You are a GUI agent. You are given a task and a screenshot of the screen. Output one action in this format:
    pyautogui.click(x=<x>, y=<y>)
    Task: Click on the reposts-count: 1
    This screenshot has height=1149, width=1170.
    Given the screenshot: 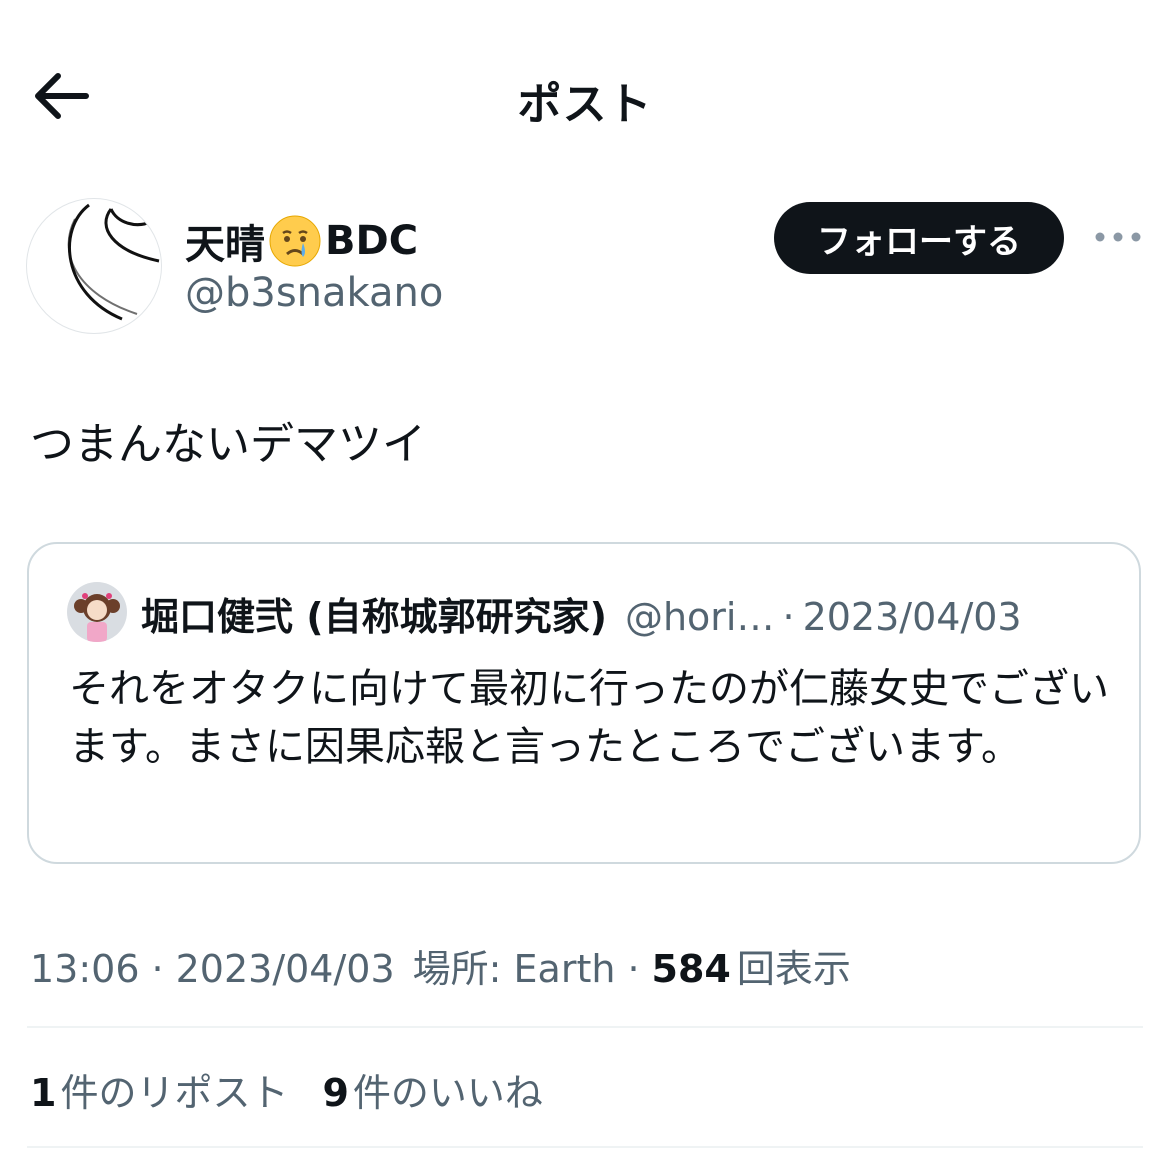 What is the action you would take?
    pyautogui.click(x=43, y=1093)
    